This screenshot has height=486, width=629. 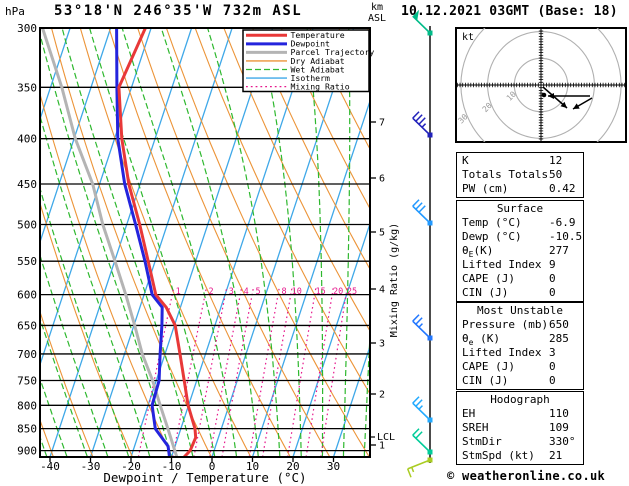 I want to click on table-header: Most Unstable, so click(x=520, y=310).